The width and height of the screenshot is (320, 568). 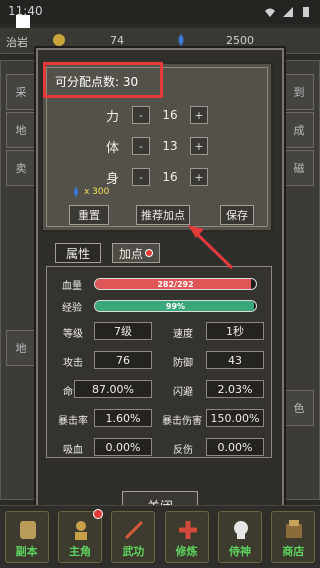 What do you see at coordinates (186, 551) in the screenshot?
I see `nav-label: 修炼` at bounding box center [186, 551].